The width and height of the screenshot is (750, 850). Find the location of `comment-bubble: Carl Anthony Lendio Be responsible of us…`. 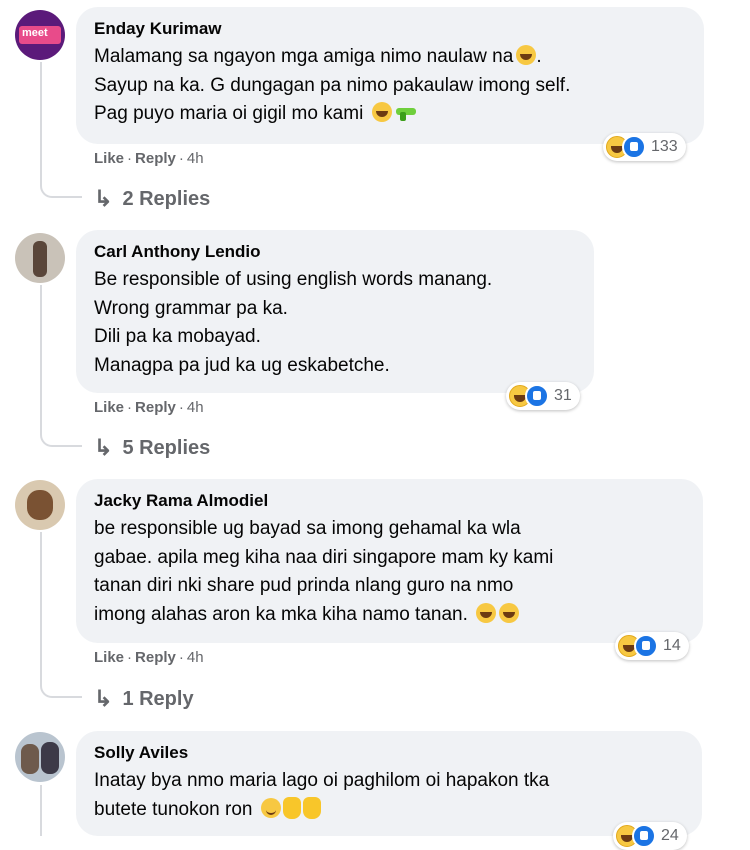

comment-bubble: Carl Anthony Lendio Be responsible of us… is located at coordinates (335, 311).